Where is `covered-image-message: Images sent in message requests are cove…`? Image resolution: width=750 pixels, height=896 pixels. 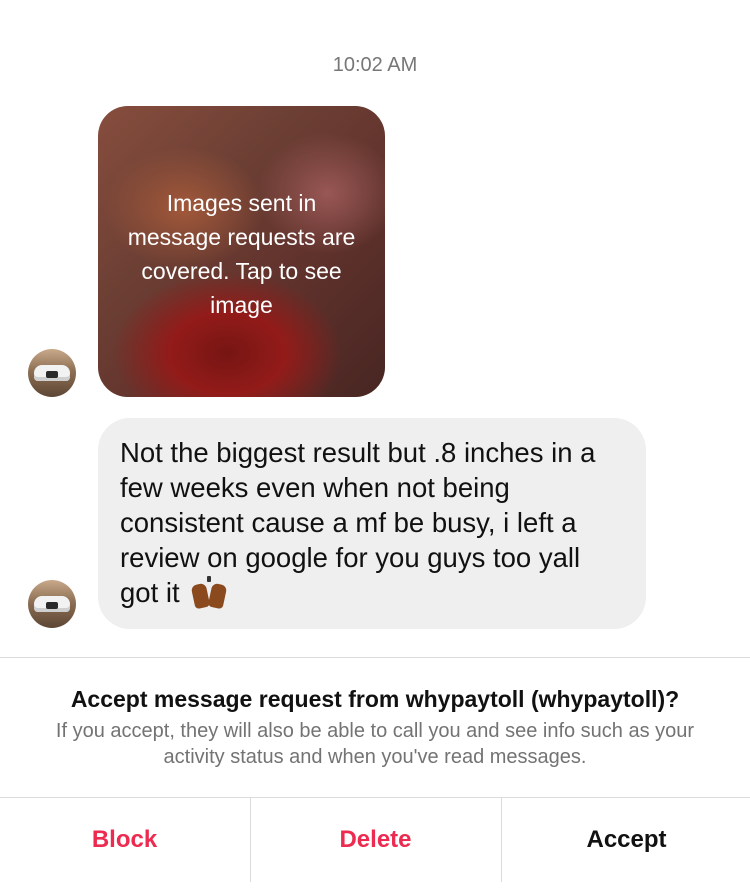 covered-image-message: Images sent in message requests are cove… is located at coordinates (241, 251).